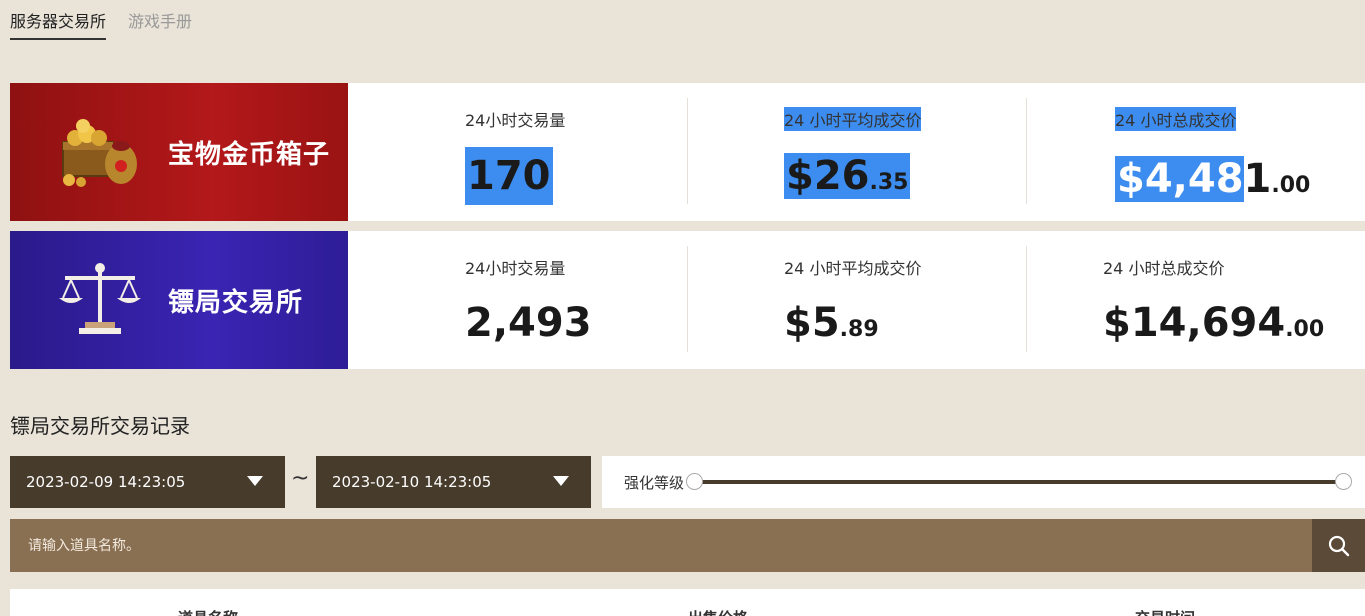 The image size is (1365, 616). Describe the element at coordinates (528, 323) in the screenshot. I see `stat-volume-value: 2,493` at that location.